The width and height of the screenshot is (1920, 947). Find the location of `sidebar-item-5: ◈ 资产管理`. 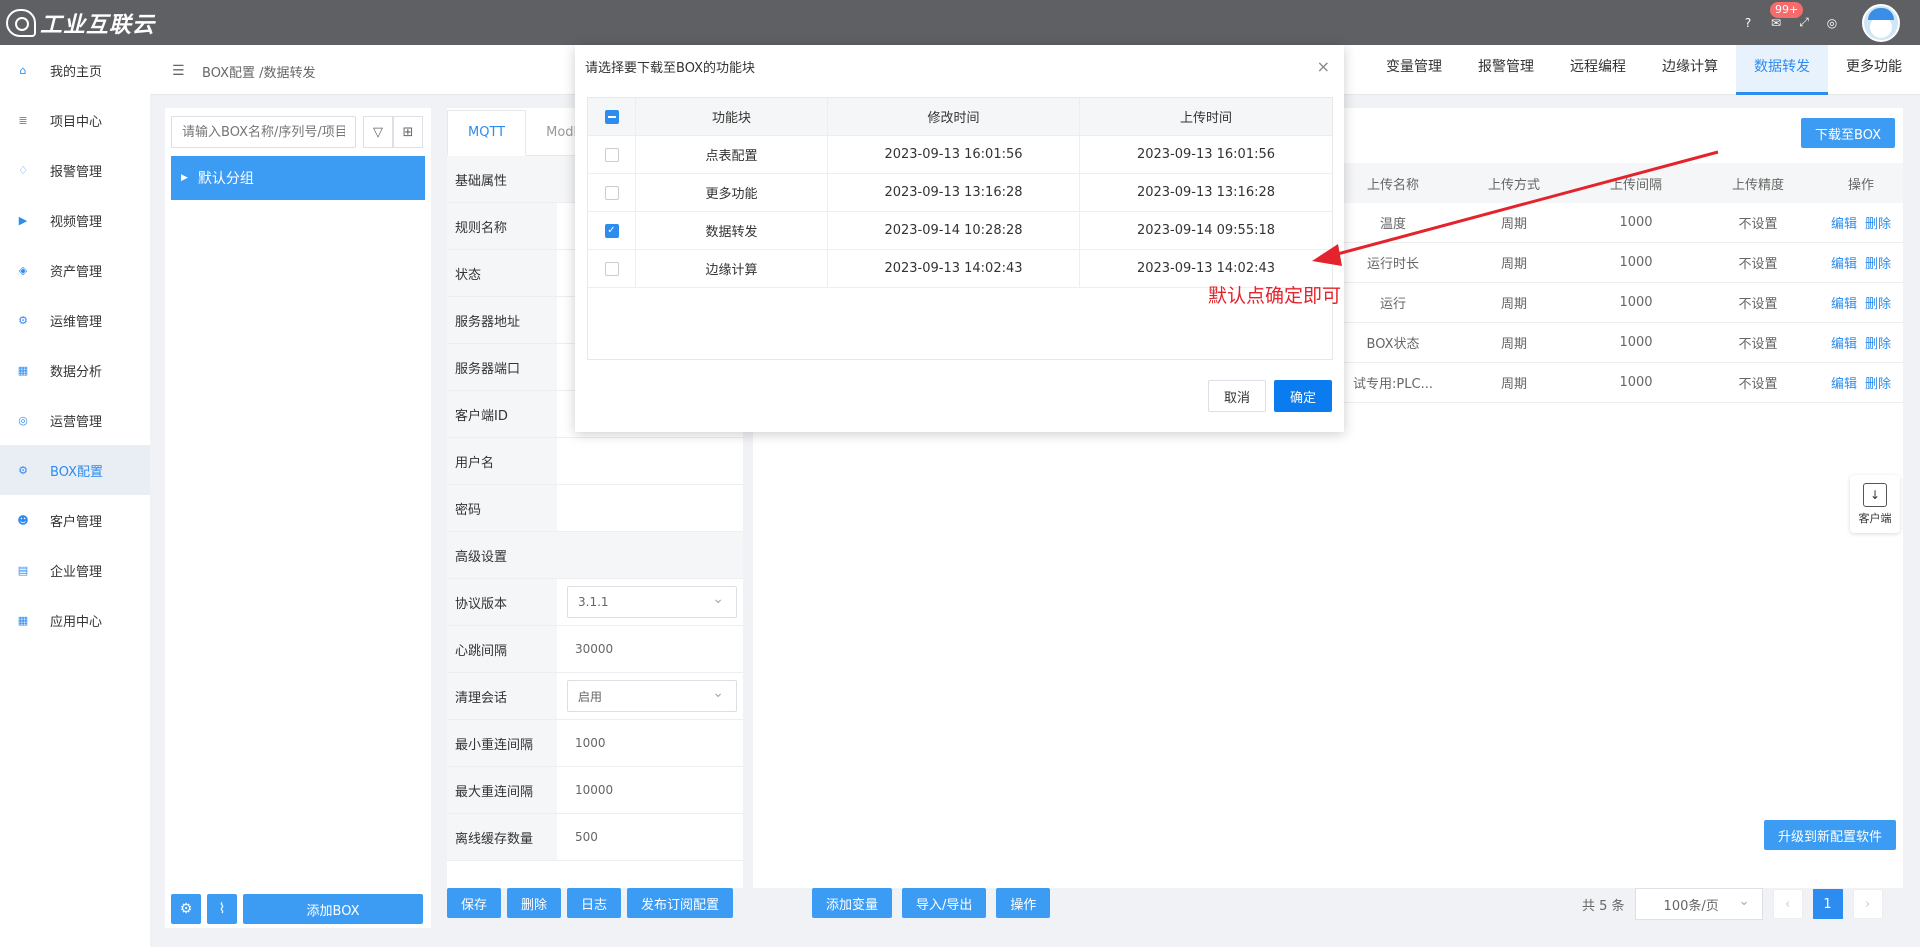

sidebar-item-5: ◈ 资产管理 is located at coordinates (75, 270).